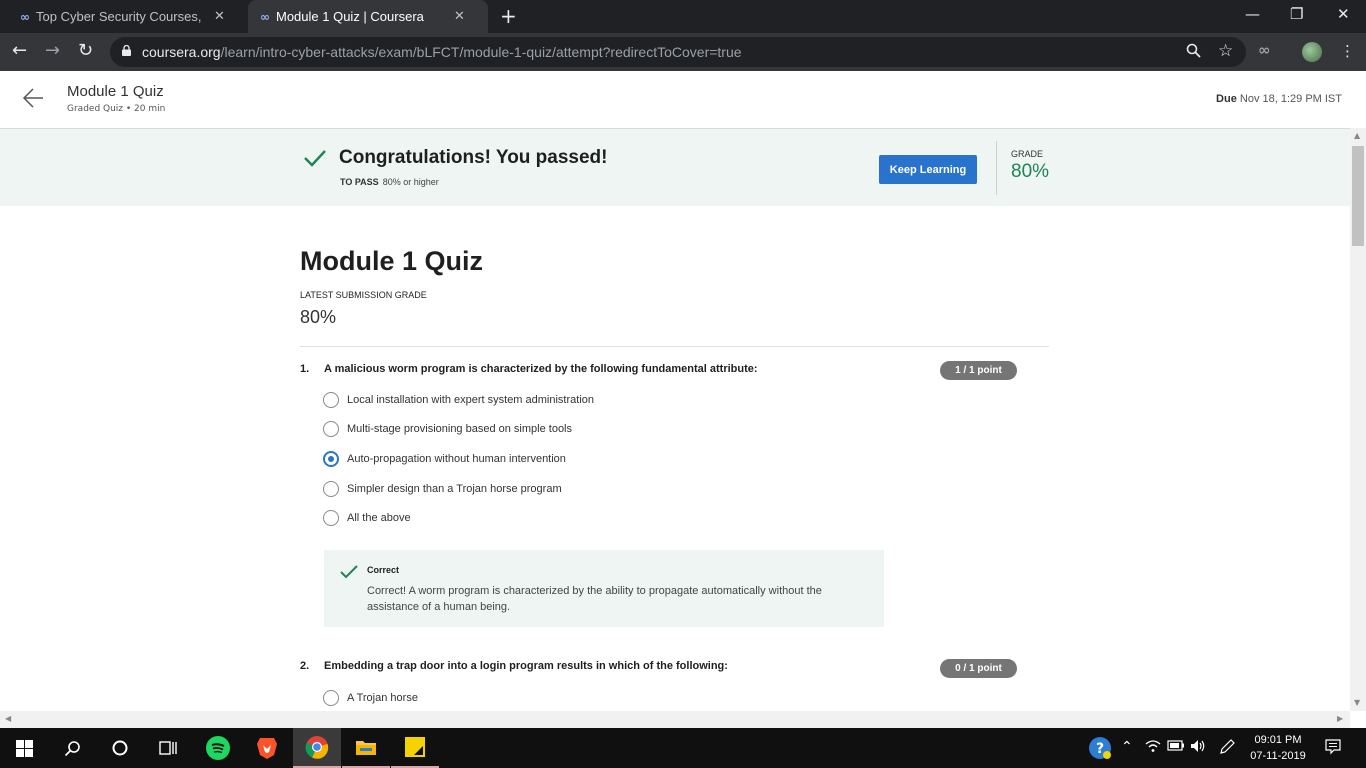 This screenshot has height=768, width=1366. Describe the element at coordinates (1357, 702) in the screenshot. I see `scroll-down-icon: ▼` at that location.